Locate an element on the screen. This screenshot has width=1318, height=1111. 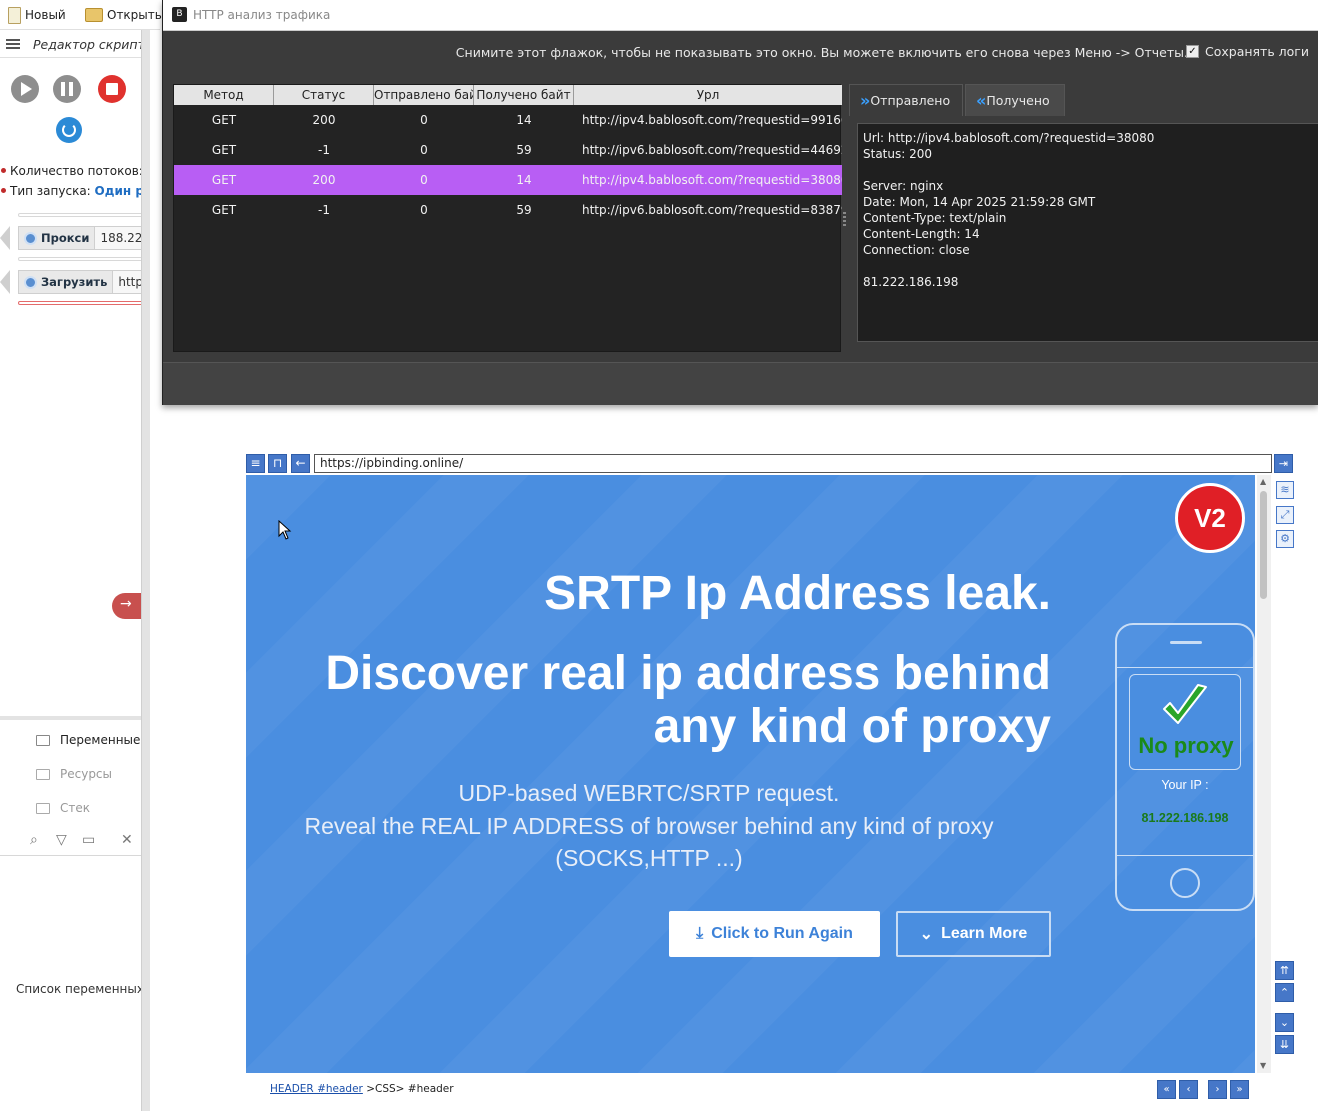
window-titlebar: B HTTP анализ трафика is located at coordinates (740, 15).